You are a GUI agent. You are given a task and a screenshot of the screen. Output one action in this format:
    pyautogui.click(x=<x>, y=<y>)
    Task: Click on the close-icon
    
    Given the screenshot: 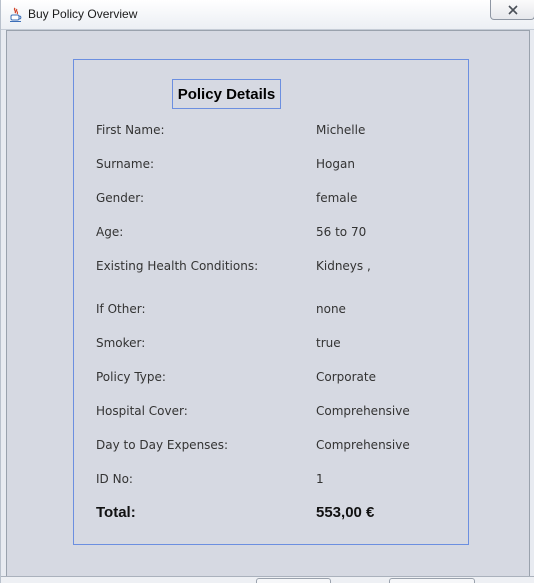 What is the action you would take?
    pyautogui.click(x=513, y=9)
    